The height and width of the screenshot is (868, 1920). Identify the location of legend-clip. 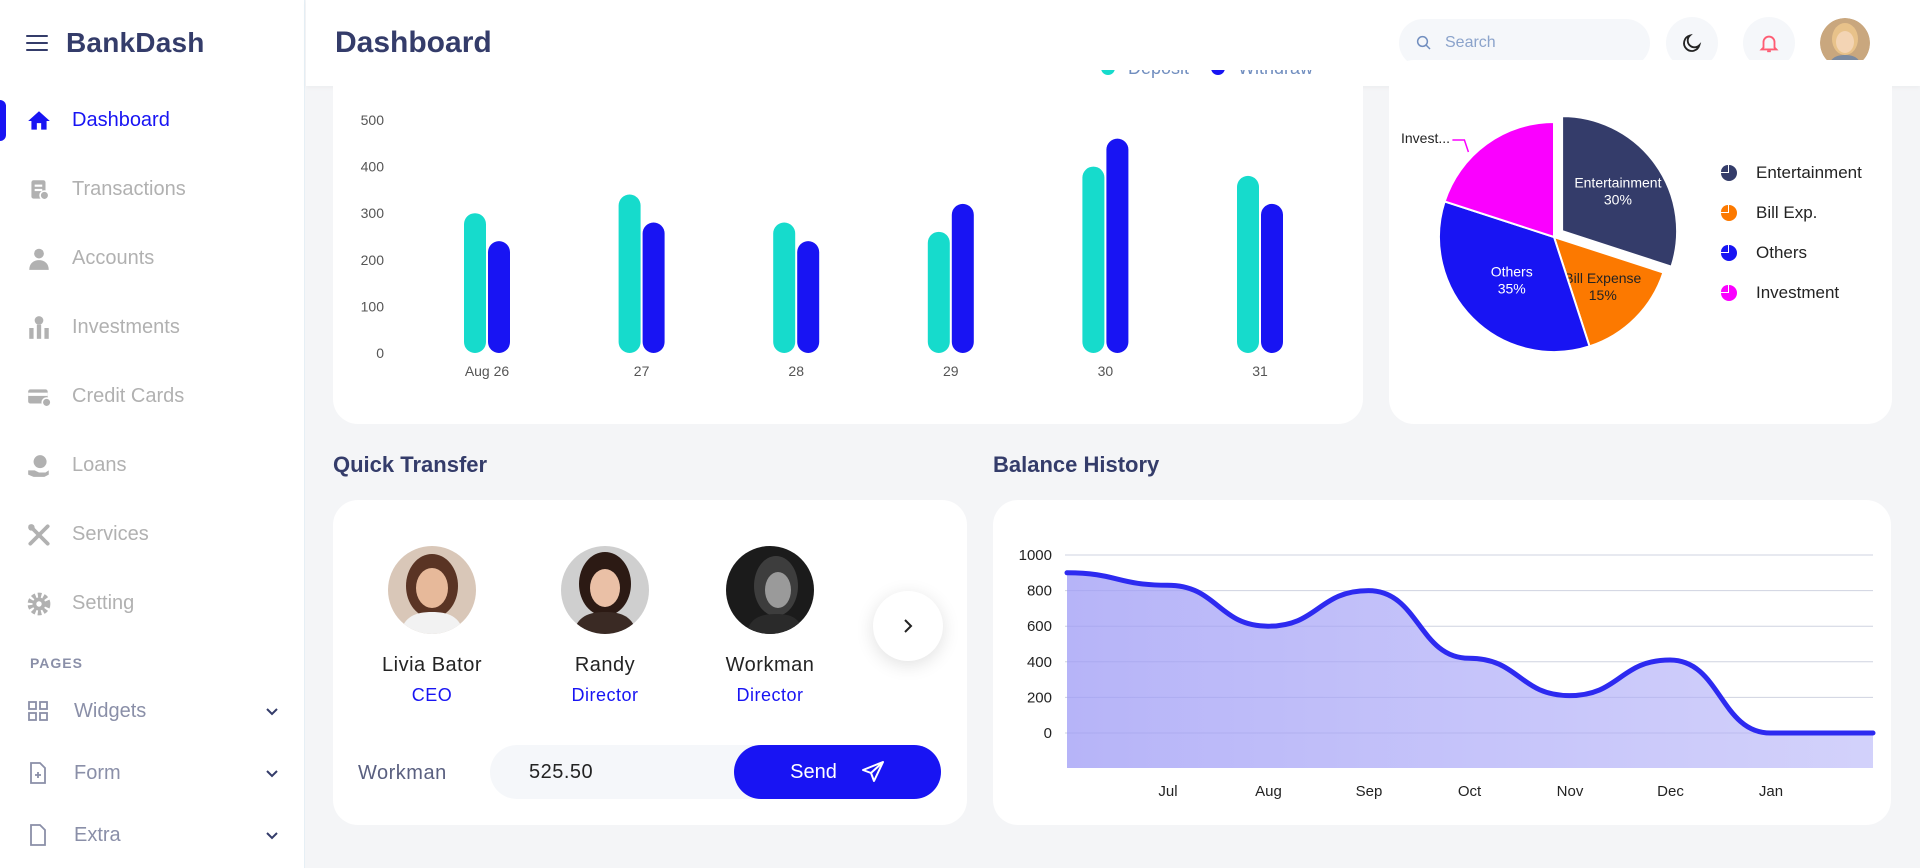
(848, 65).